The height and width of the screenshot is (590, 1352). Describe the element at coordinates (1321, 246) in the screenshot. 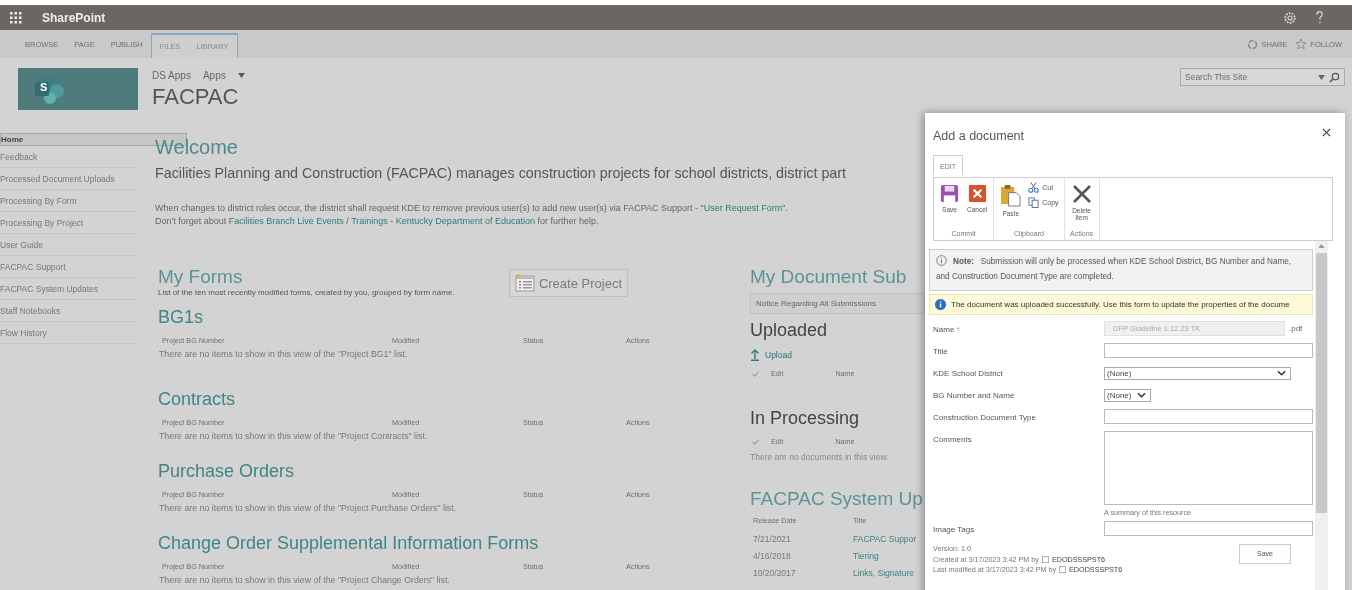

I see `scroll-up-icon` at that location.